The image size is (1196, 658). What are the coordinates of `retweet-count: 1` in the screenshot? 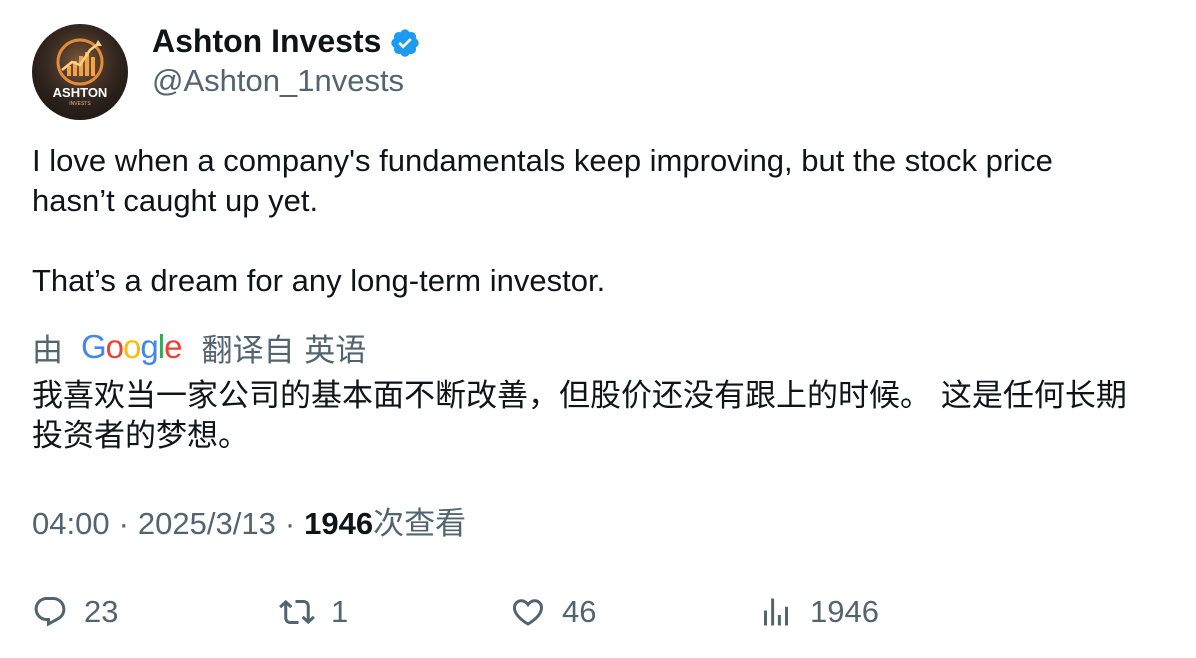 It's located at (340, 611).